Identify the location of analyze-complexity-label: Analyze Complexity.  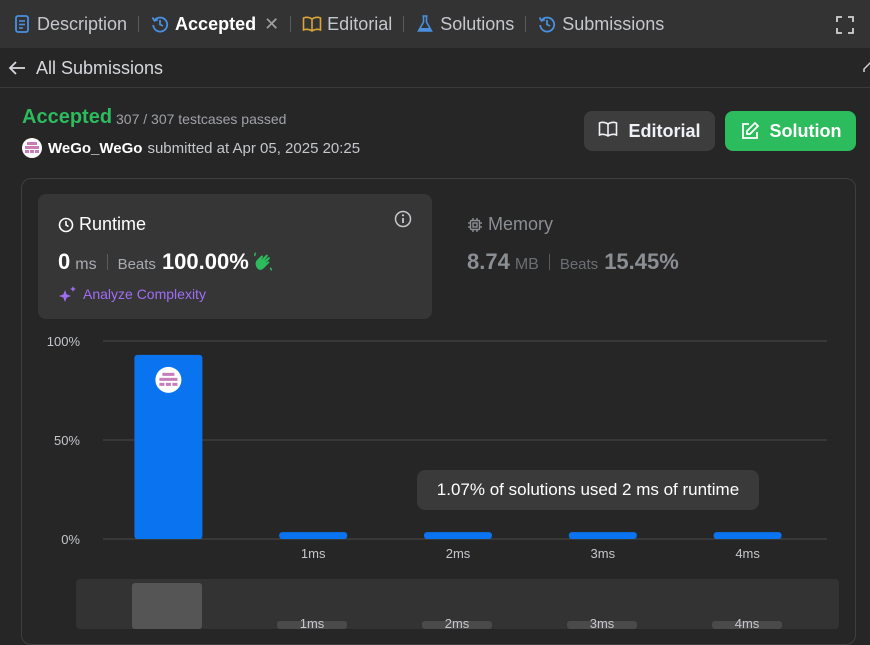
(144, 294).